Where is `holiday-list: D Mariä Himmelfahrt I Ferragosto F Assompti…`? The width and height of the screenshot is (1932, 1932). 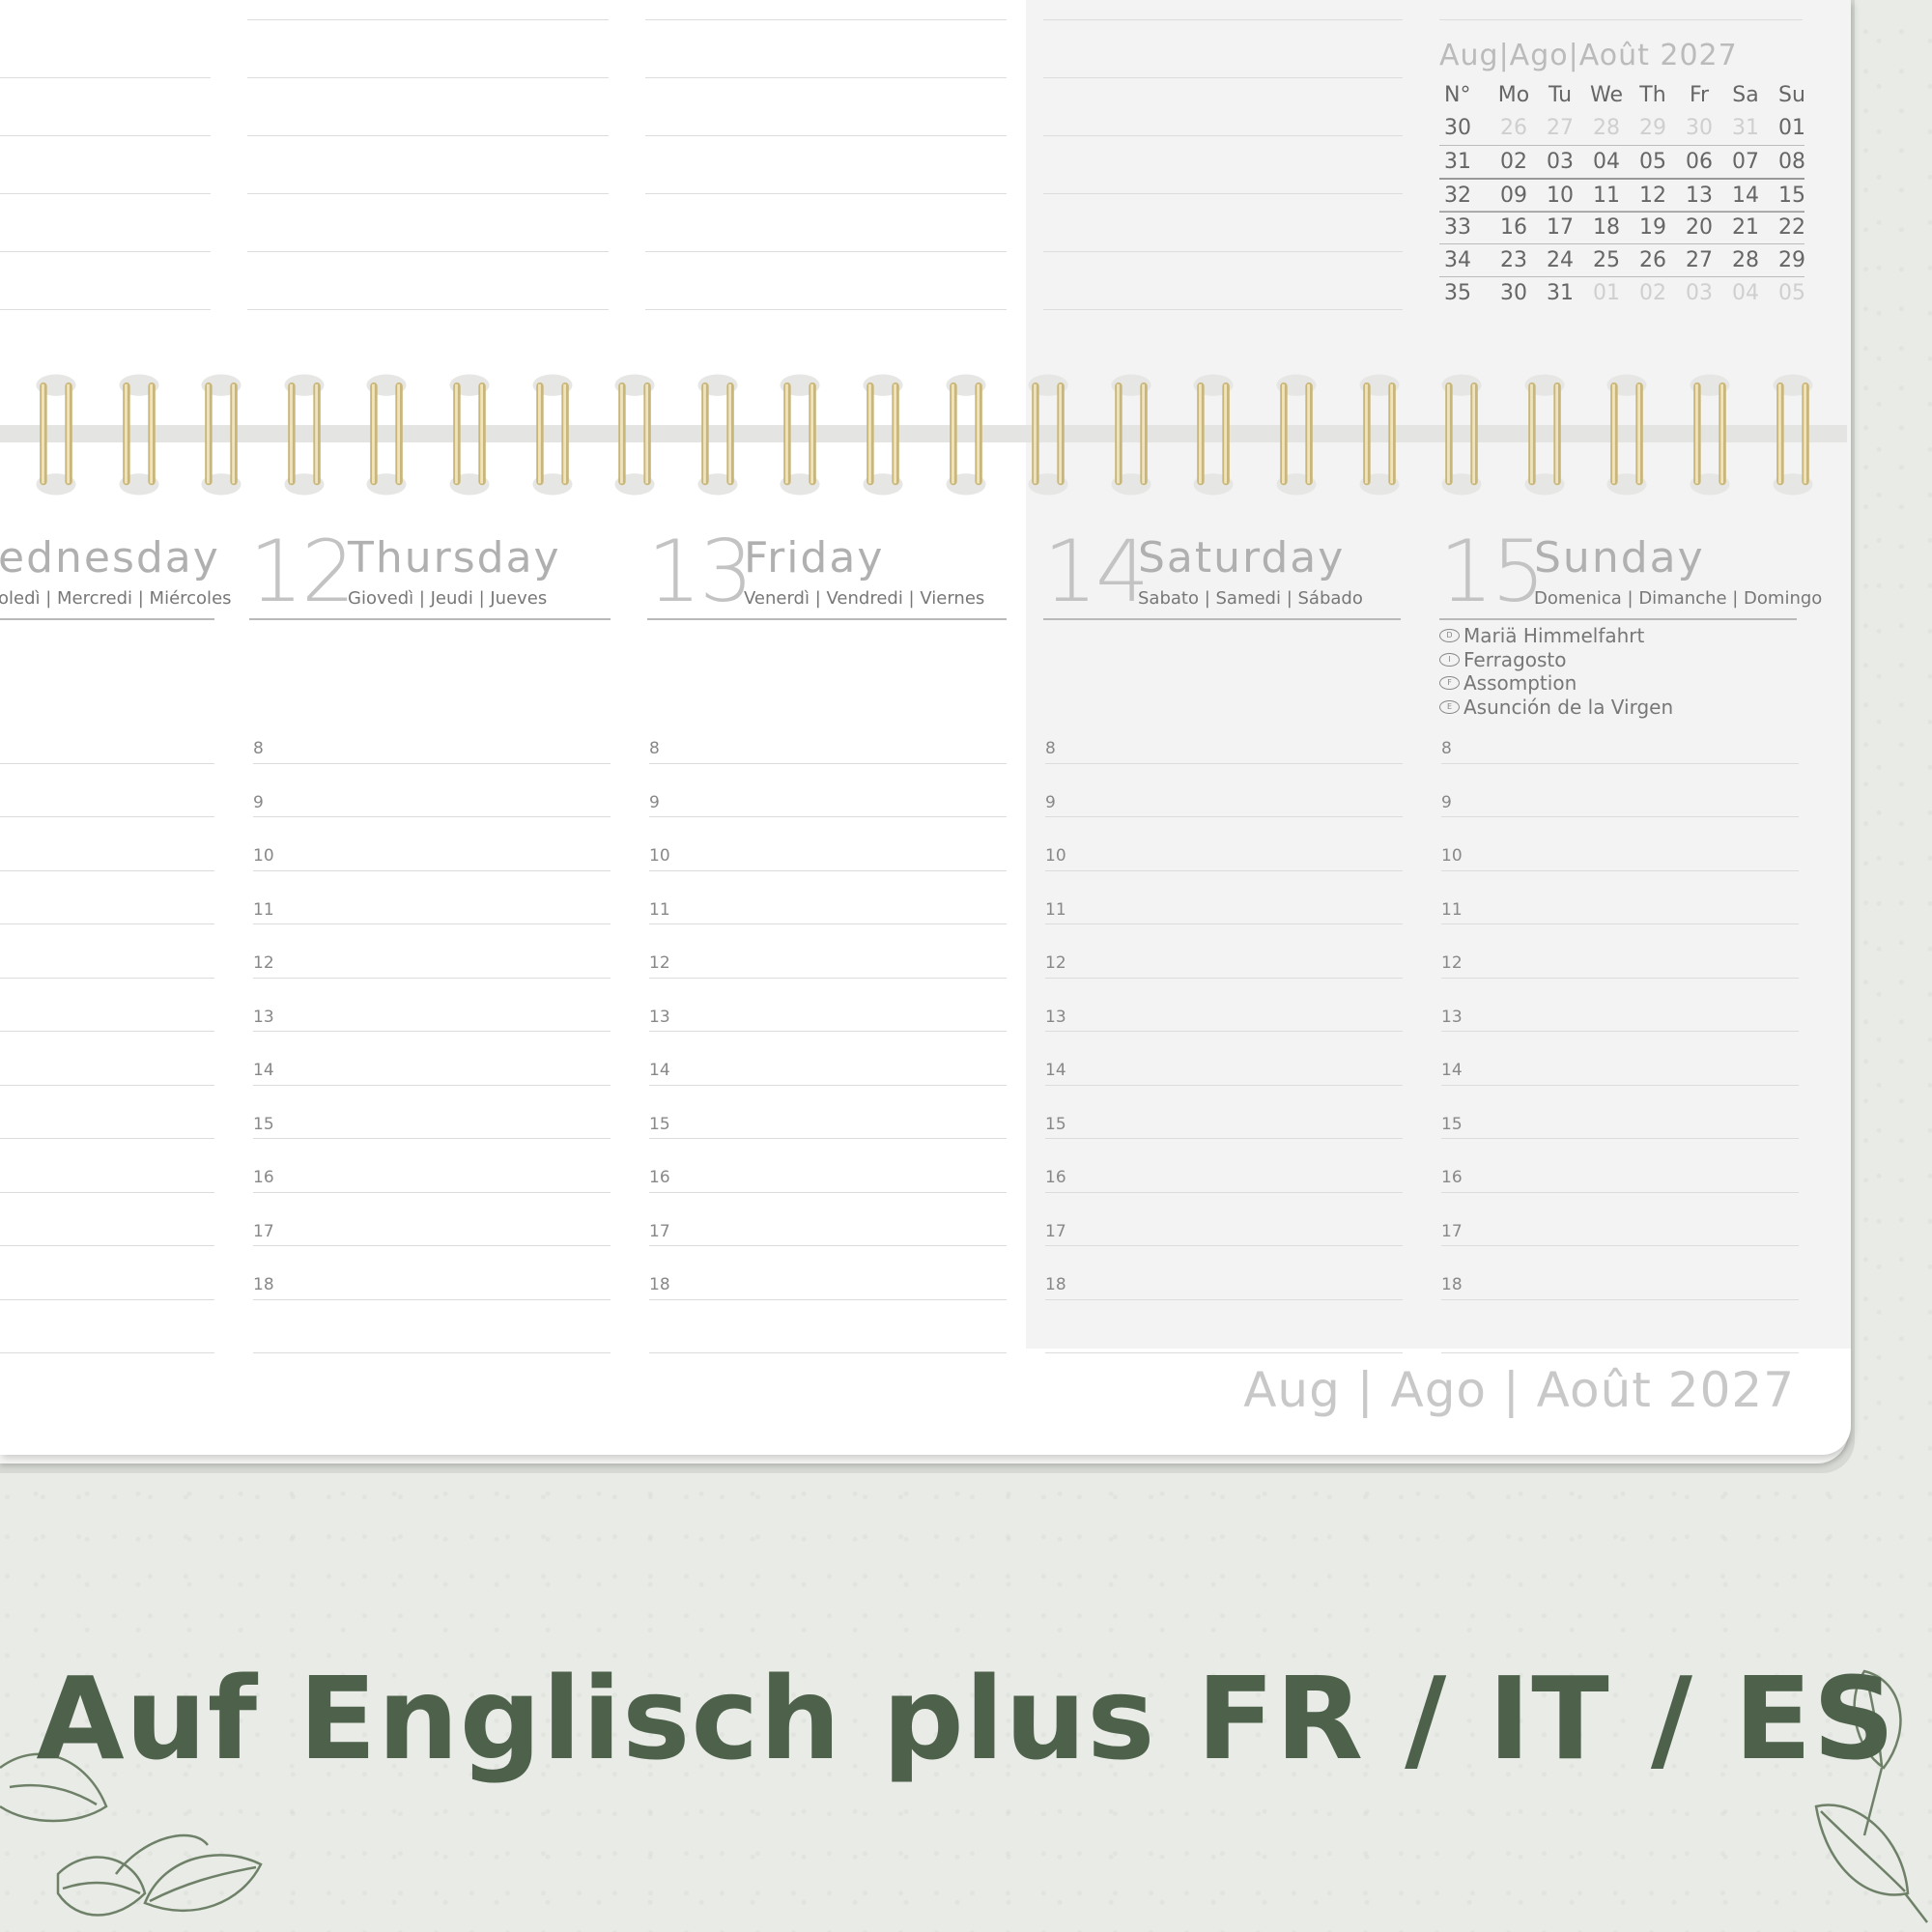 holiday-list: D Mariä Himmelfahrt I Ferragosto F Assompti… is located at coordinates (1556, 671).